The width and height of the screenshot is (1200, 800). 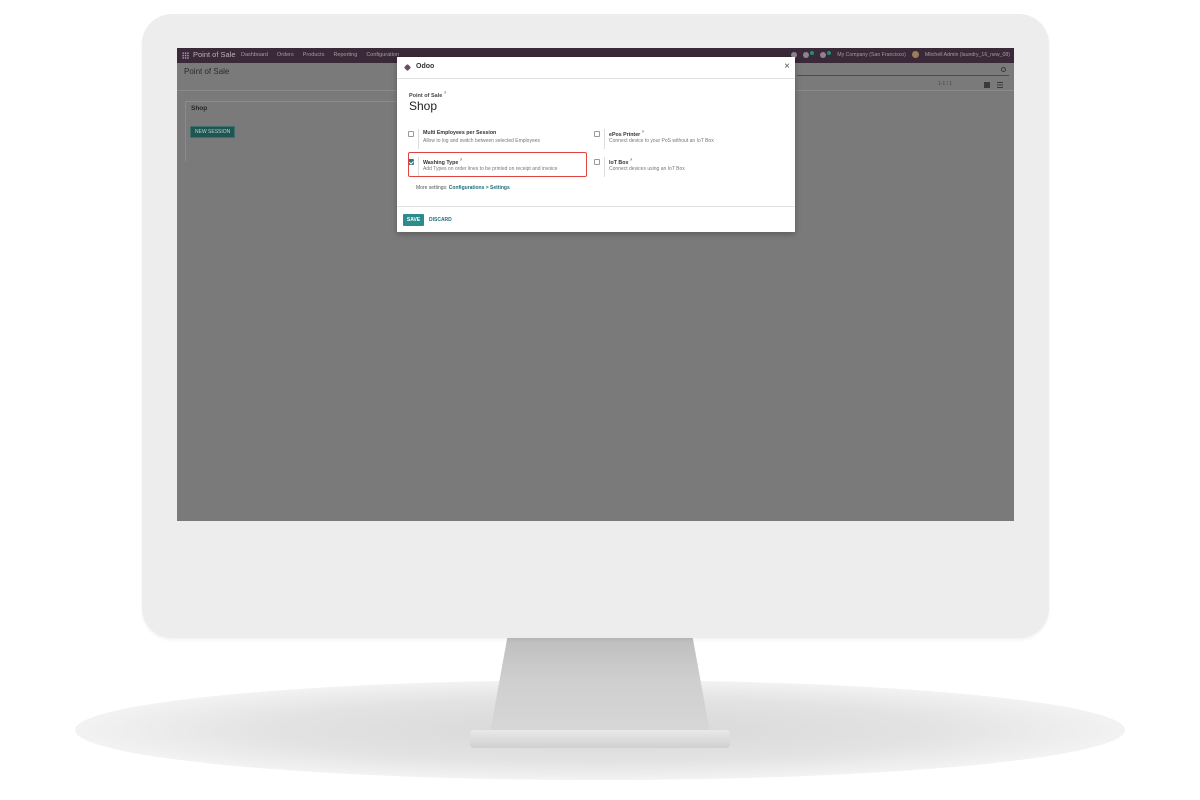 What do you see at coordinates (432, 188) in the screenshot?
I see `more-settings-prefix: More settings:` at bounding box center [432, 188].